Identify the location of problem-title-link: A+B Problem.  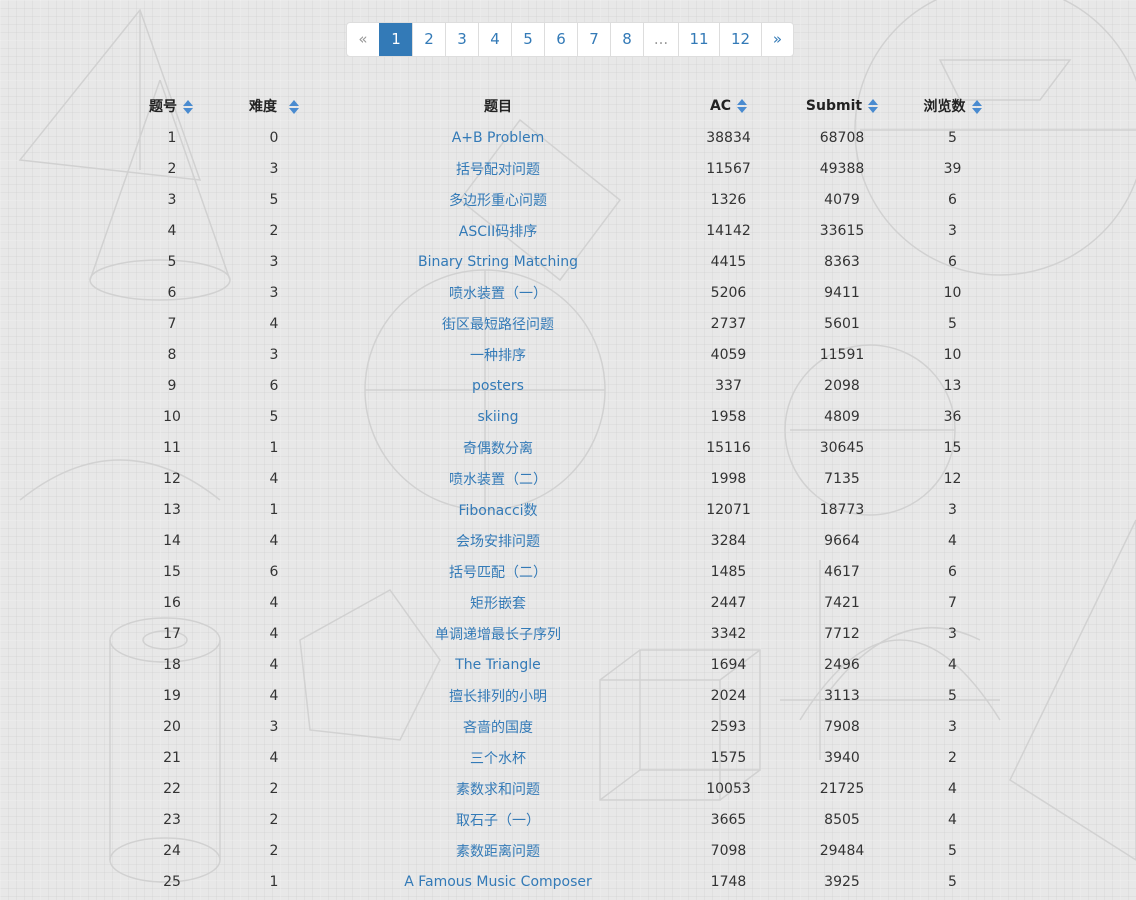
(498, 138).